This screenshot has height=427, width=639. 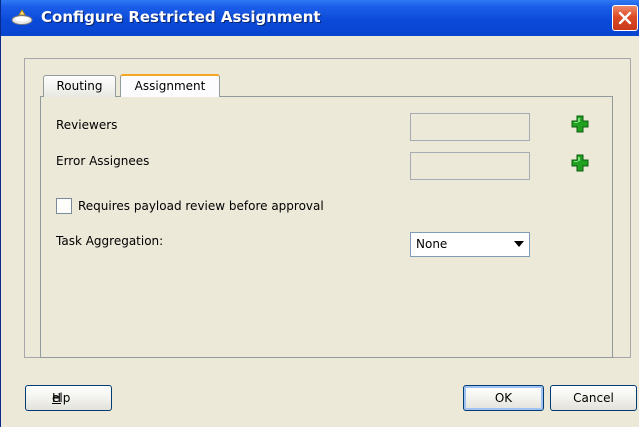 What do you see at coordinates (580, 124) in the screenshot?
I see `add-reviewer-icon` at bounding box center [580, 124].